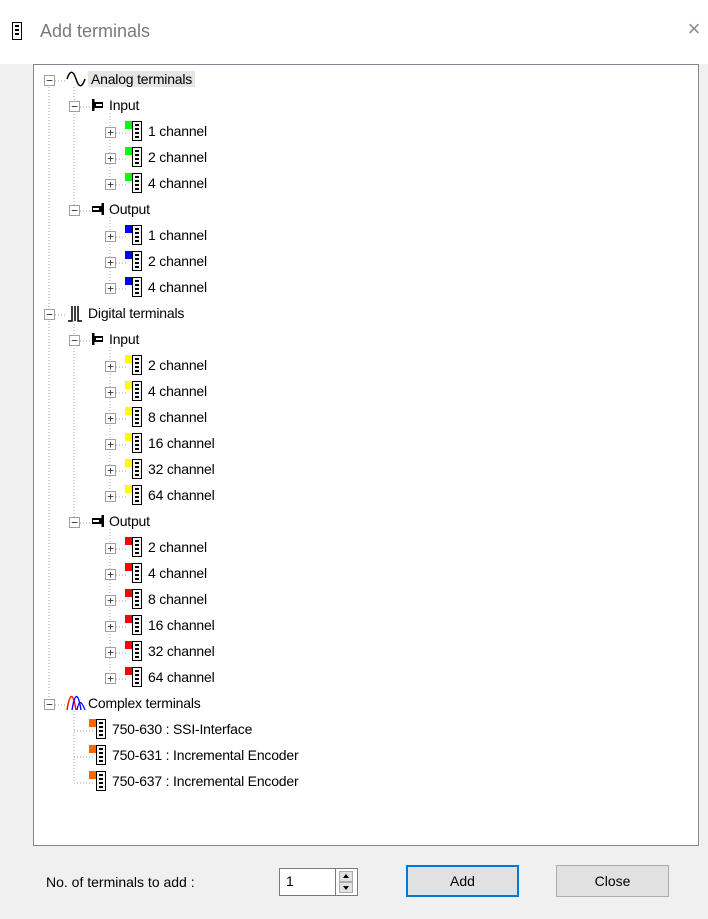 This screenshot has height=919, width=708. Describe the element at coordinates (346, 876) in the screenshot. I see `spin-up-button` at that location.